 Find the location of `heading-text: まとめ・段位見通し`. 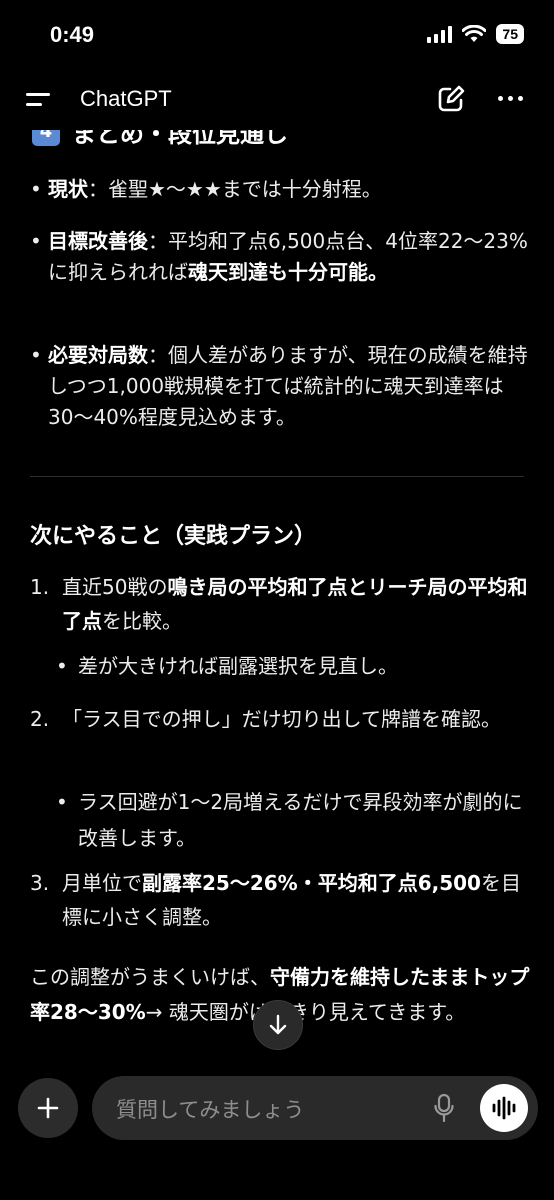

heading-text: まとめ・段位見通し is located at coordinates (180, 139).